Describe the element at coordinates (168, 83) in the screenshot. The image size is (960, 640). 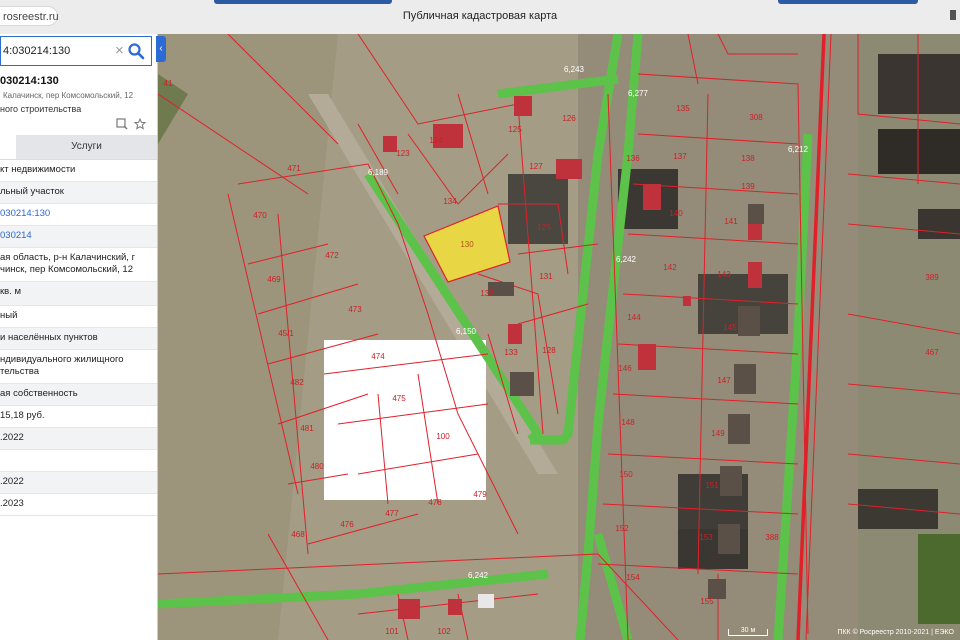
I see `parcel-label: 41` at that location.